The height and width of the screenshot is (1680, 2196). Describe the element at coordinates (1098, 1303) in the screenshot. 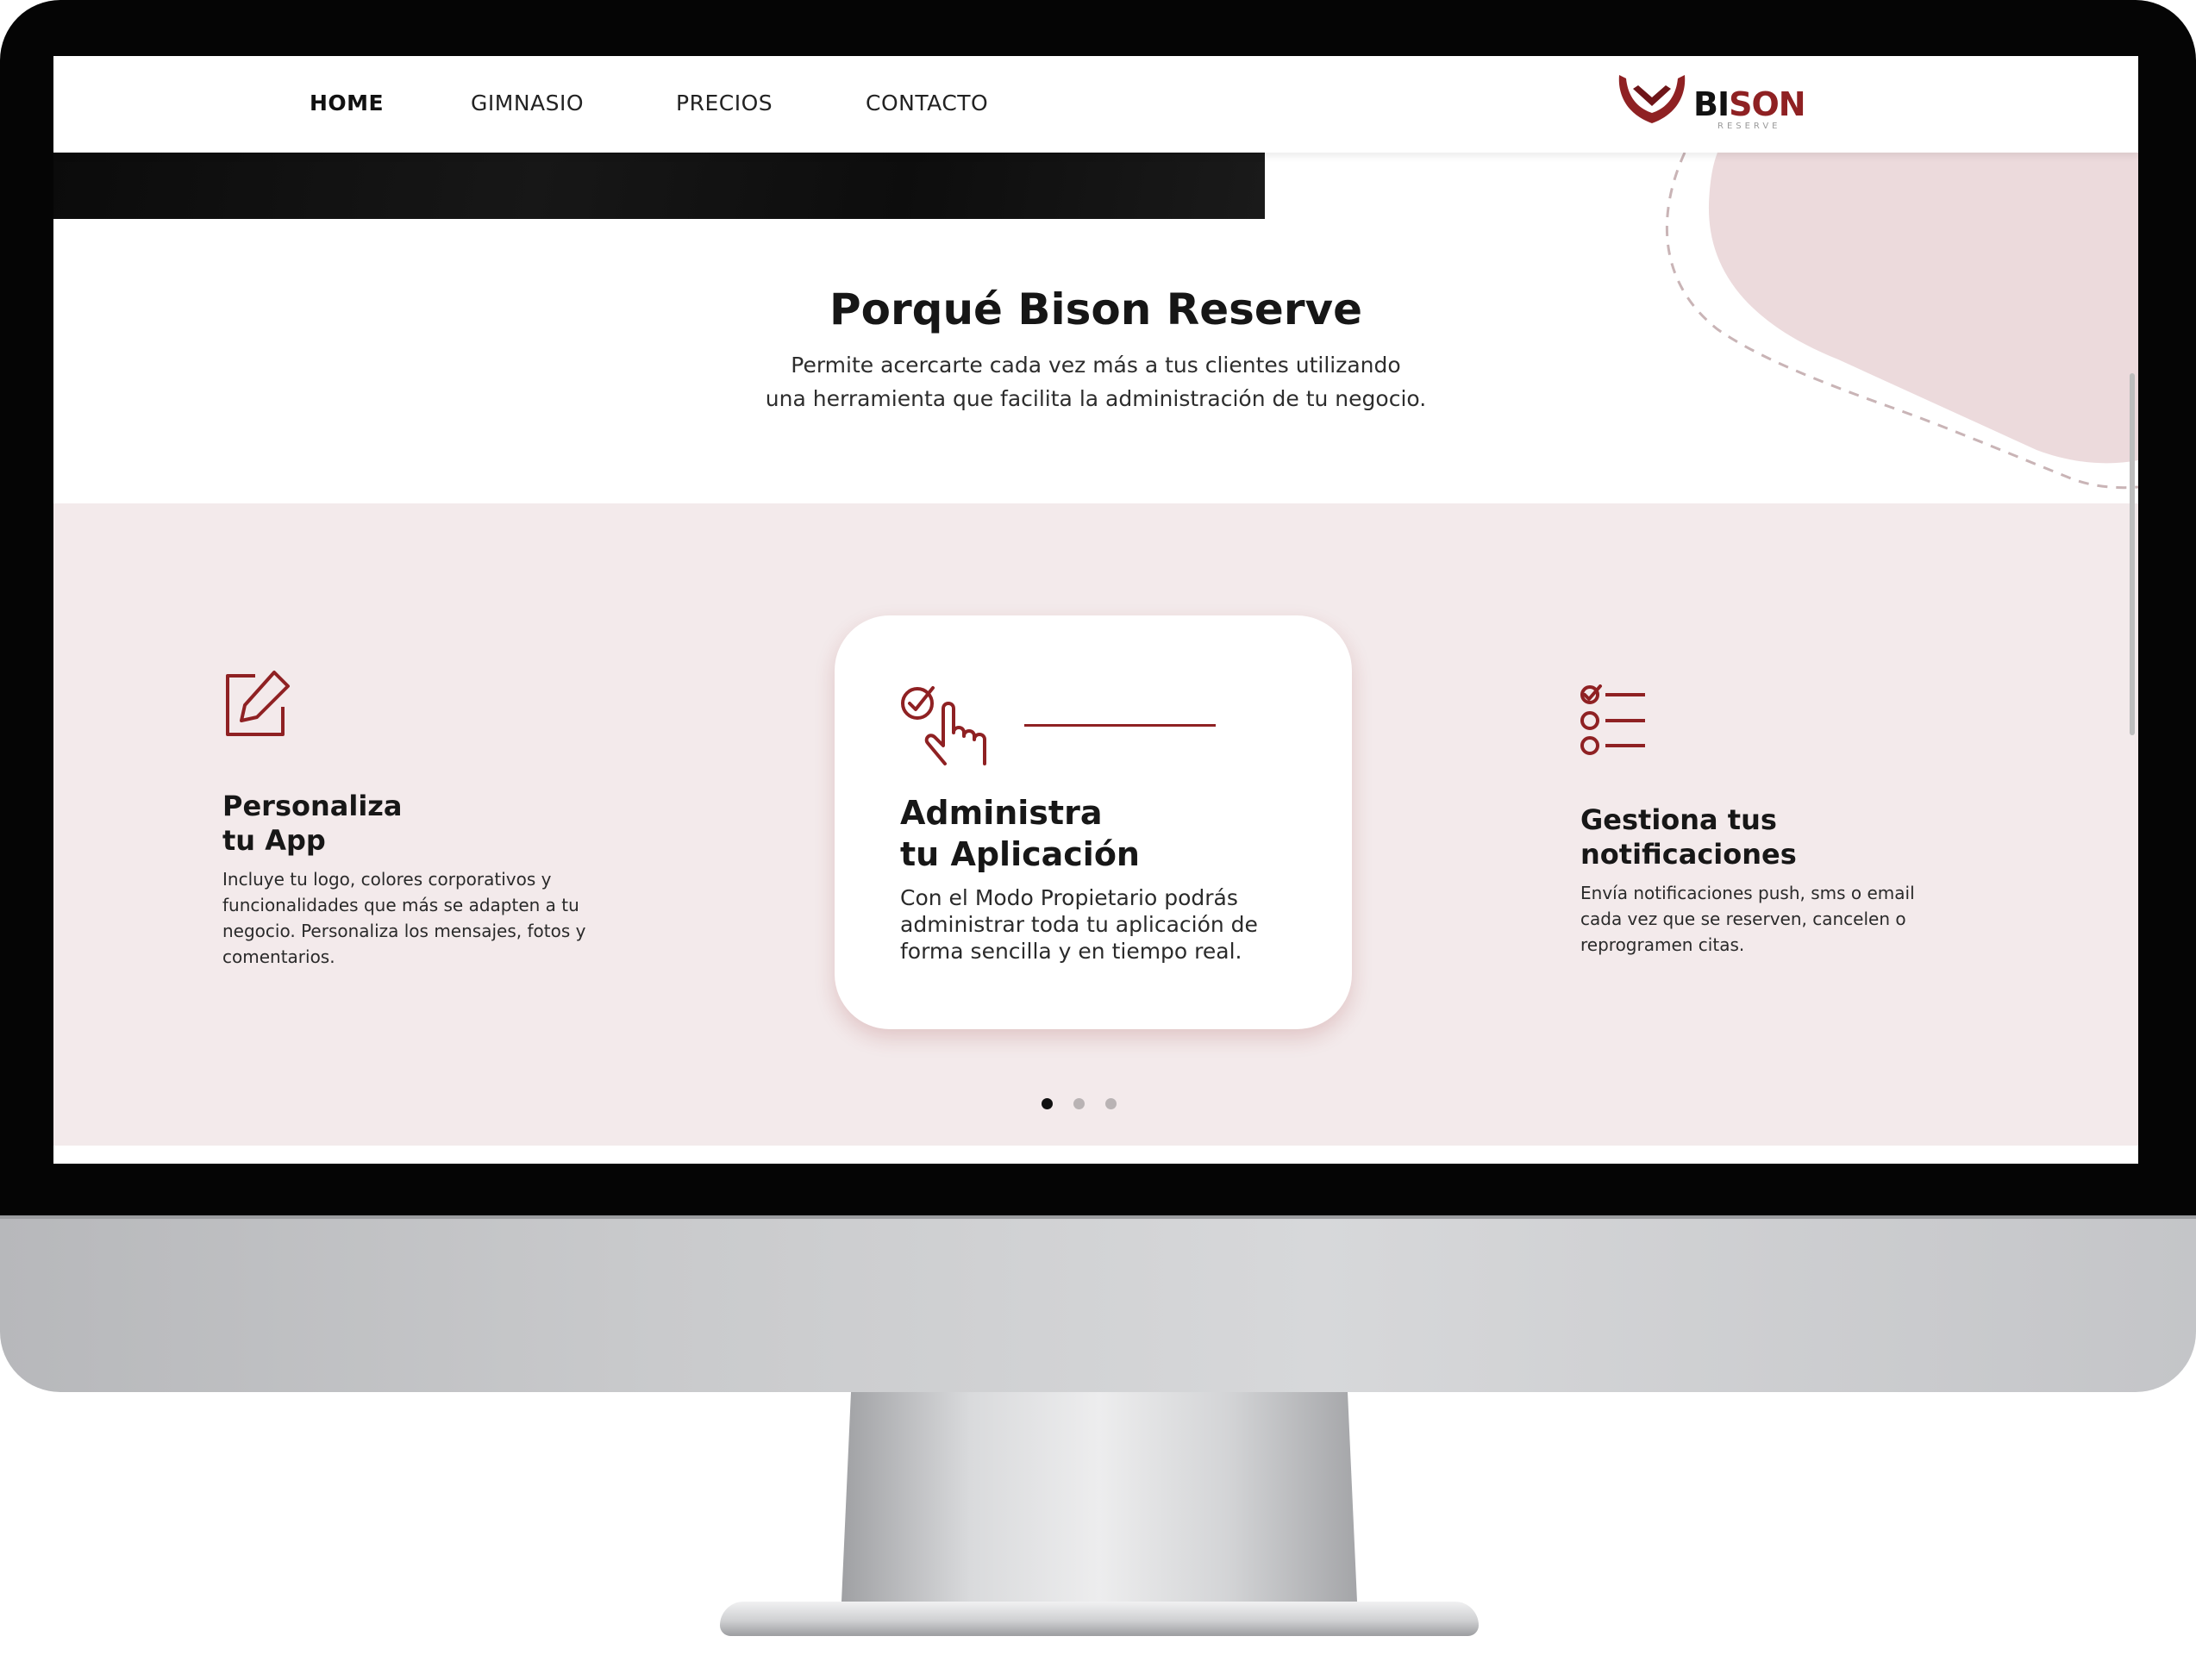

I see `monitor-chin` at that location.